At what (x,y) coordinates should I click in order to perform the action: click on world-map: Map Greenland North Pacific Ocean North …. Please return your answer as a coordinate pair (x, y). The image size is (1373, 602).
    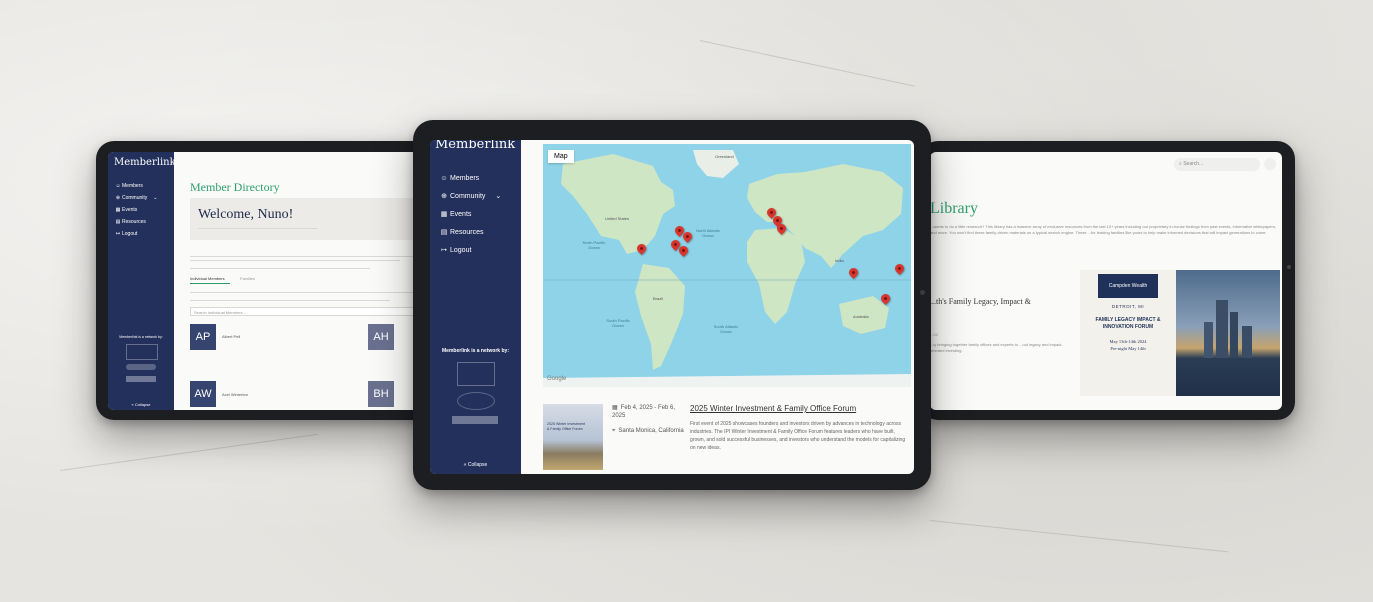
    Looking at the image, I should click on (727, 265).